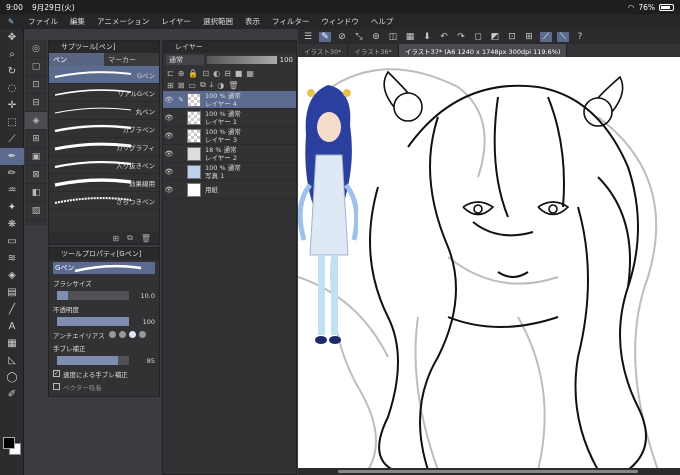 The image size is (680, 475). What do you see at coordinates (123, 21) in the screenshot?
I see `menu-animation: アニメーション` at bounding box center [123, 21].